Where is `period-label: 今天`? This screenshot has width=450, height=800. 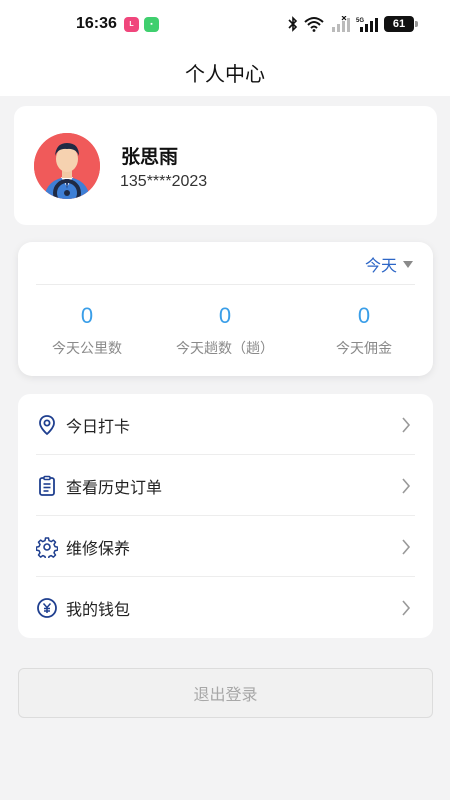 period-label: 今天 is located at coordinates (380, 265).